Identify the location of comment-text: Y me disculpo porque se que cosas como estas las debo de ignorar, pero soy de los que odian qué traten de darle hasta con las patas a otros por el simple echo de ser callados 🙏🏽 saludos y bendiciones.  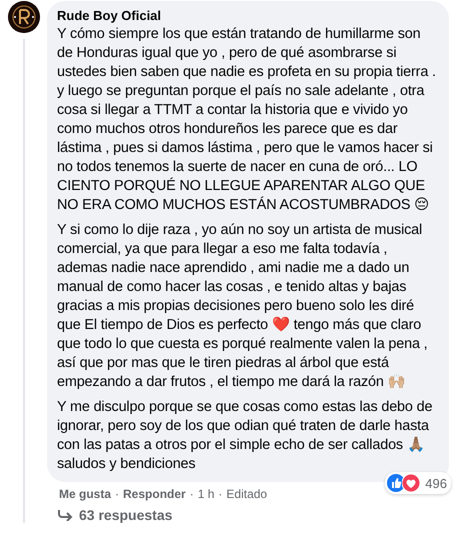
(245, 436).